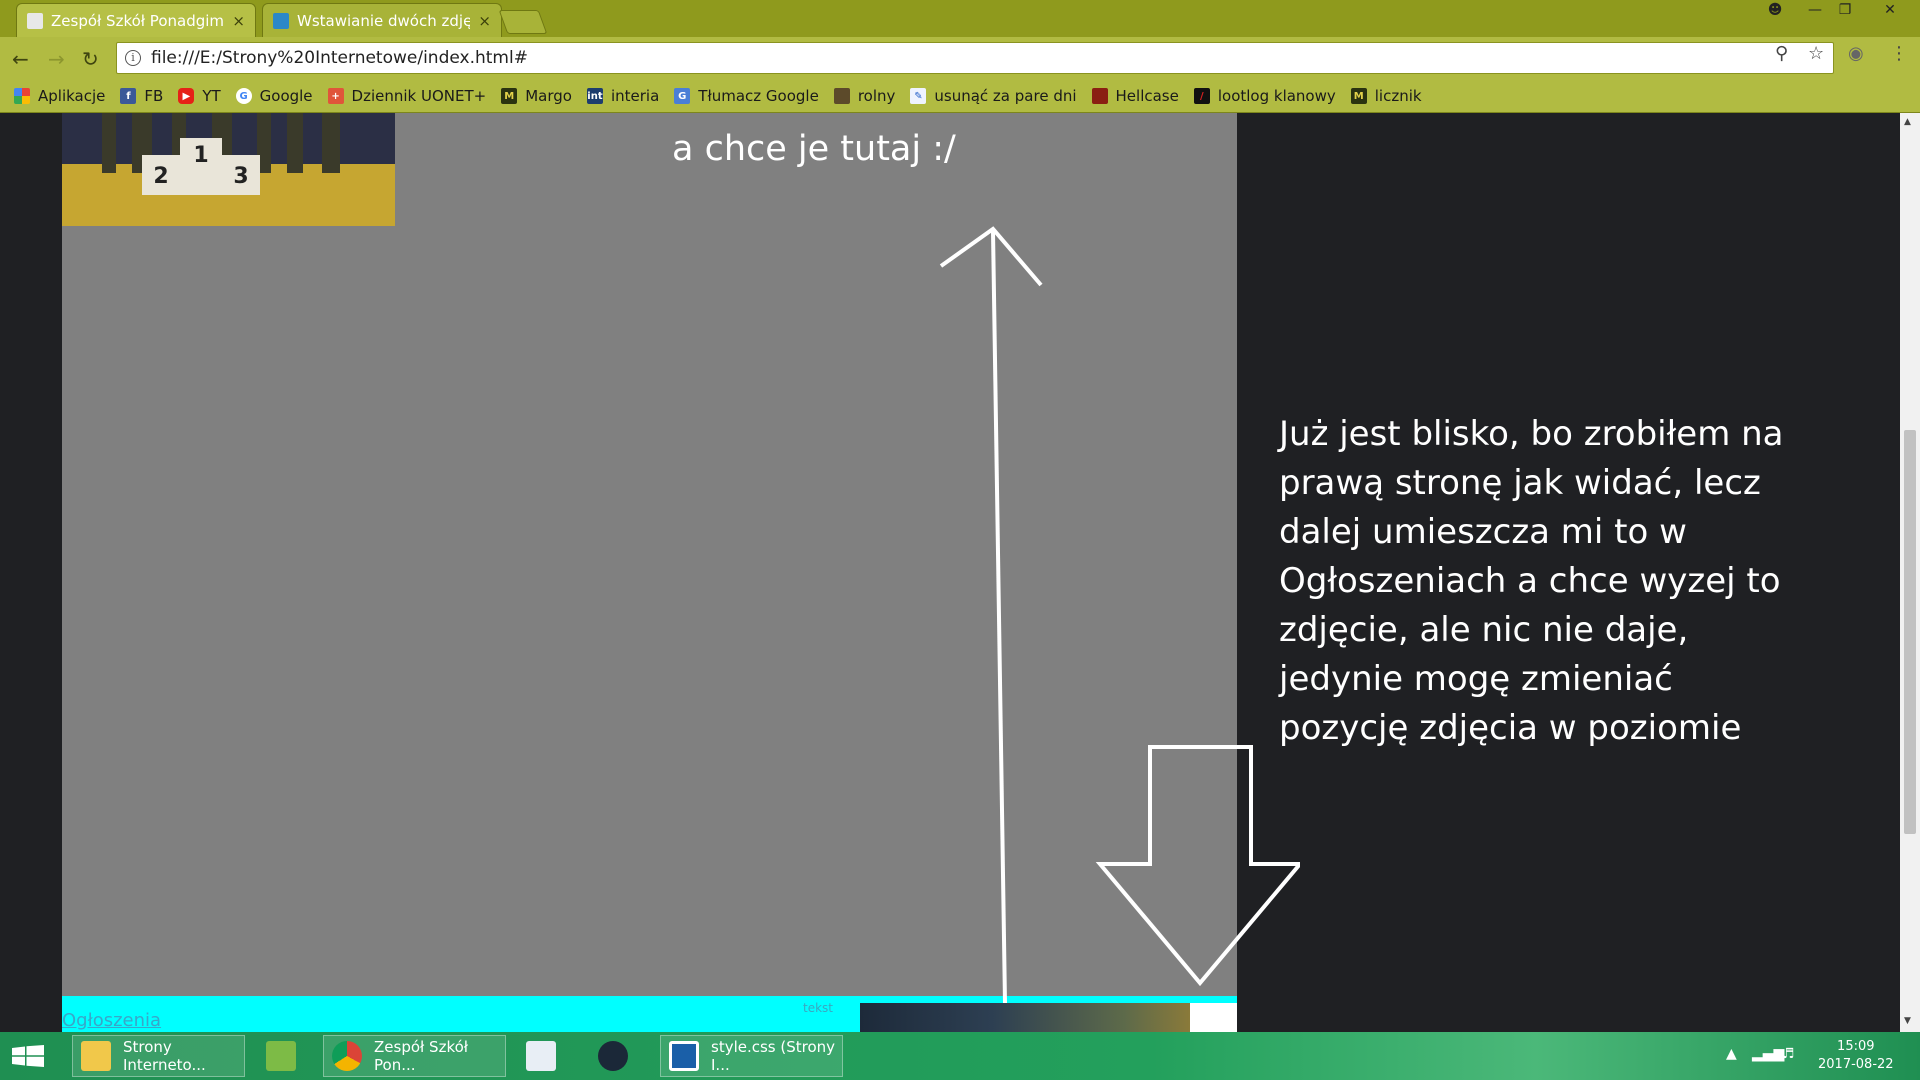  I want to click on translate-icon: G, so click(682, 96).